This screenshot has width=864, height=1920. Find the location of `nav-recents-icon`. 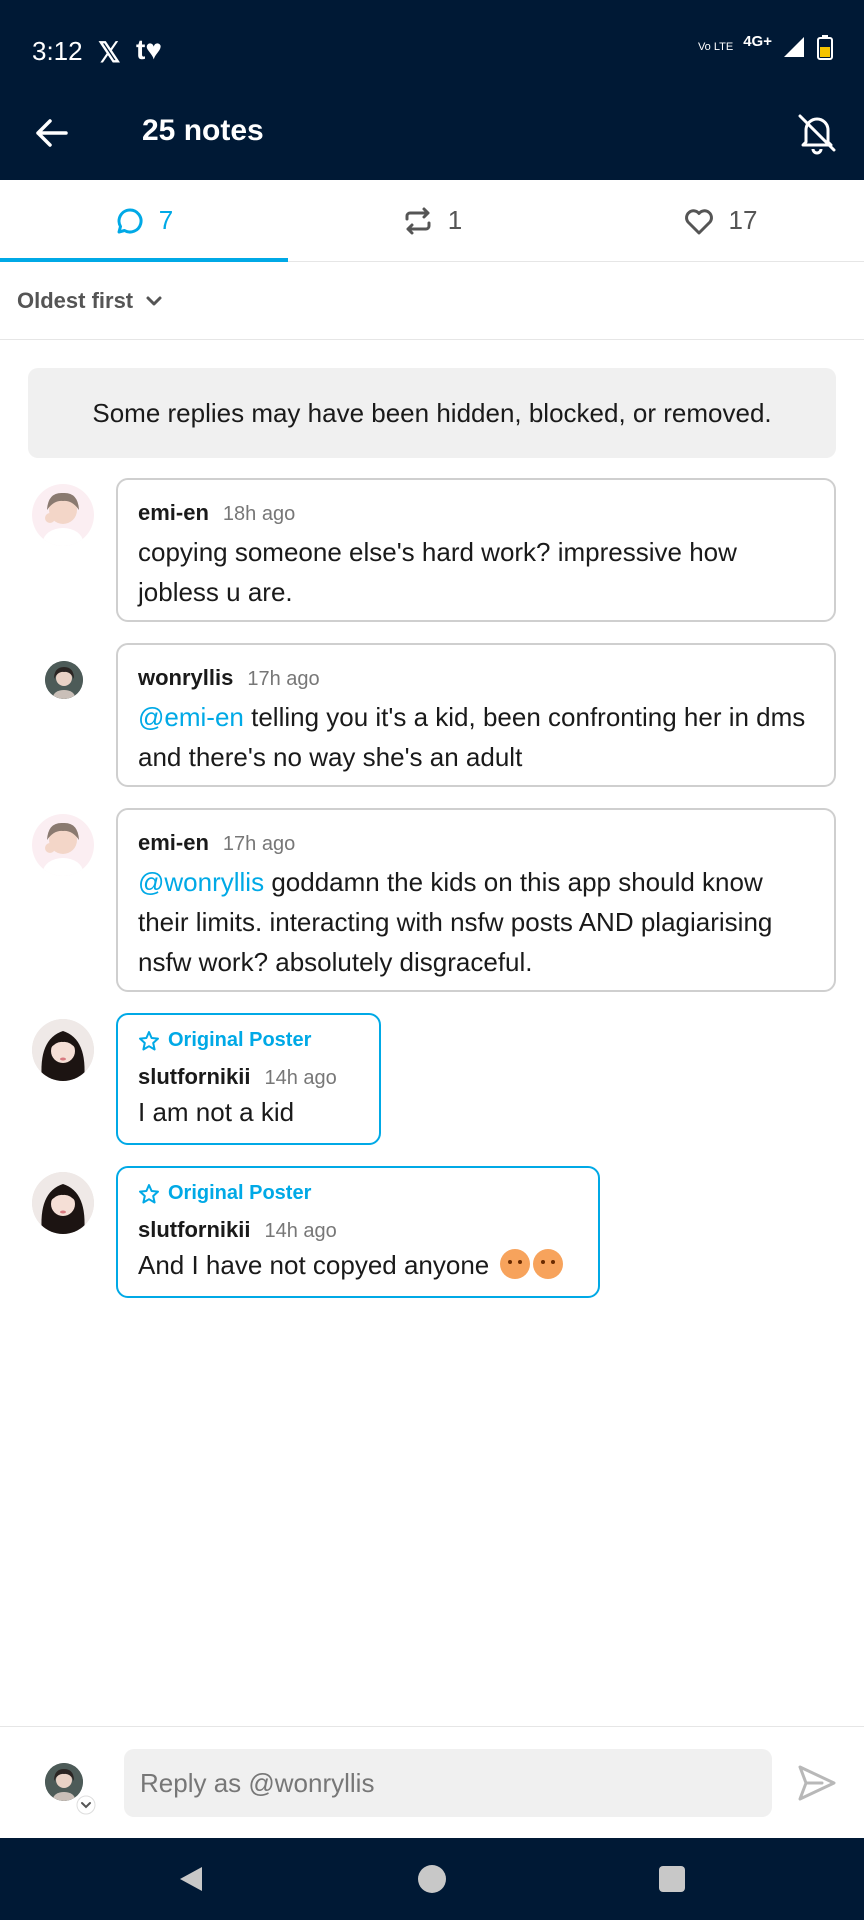

nav-recents-icon is located at coordinates (672, 1879).